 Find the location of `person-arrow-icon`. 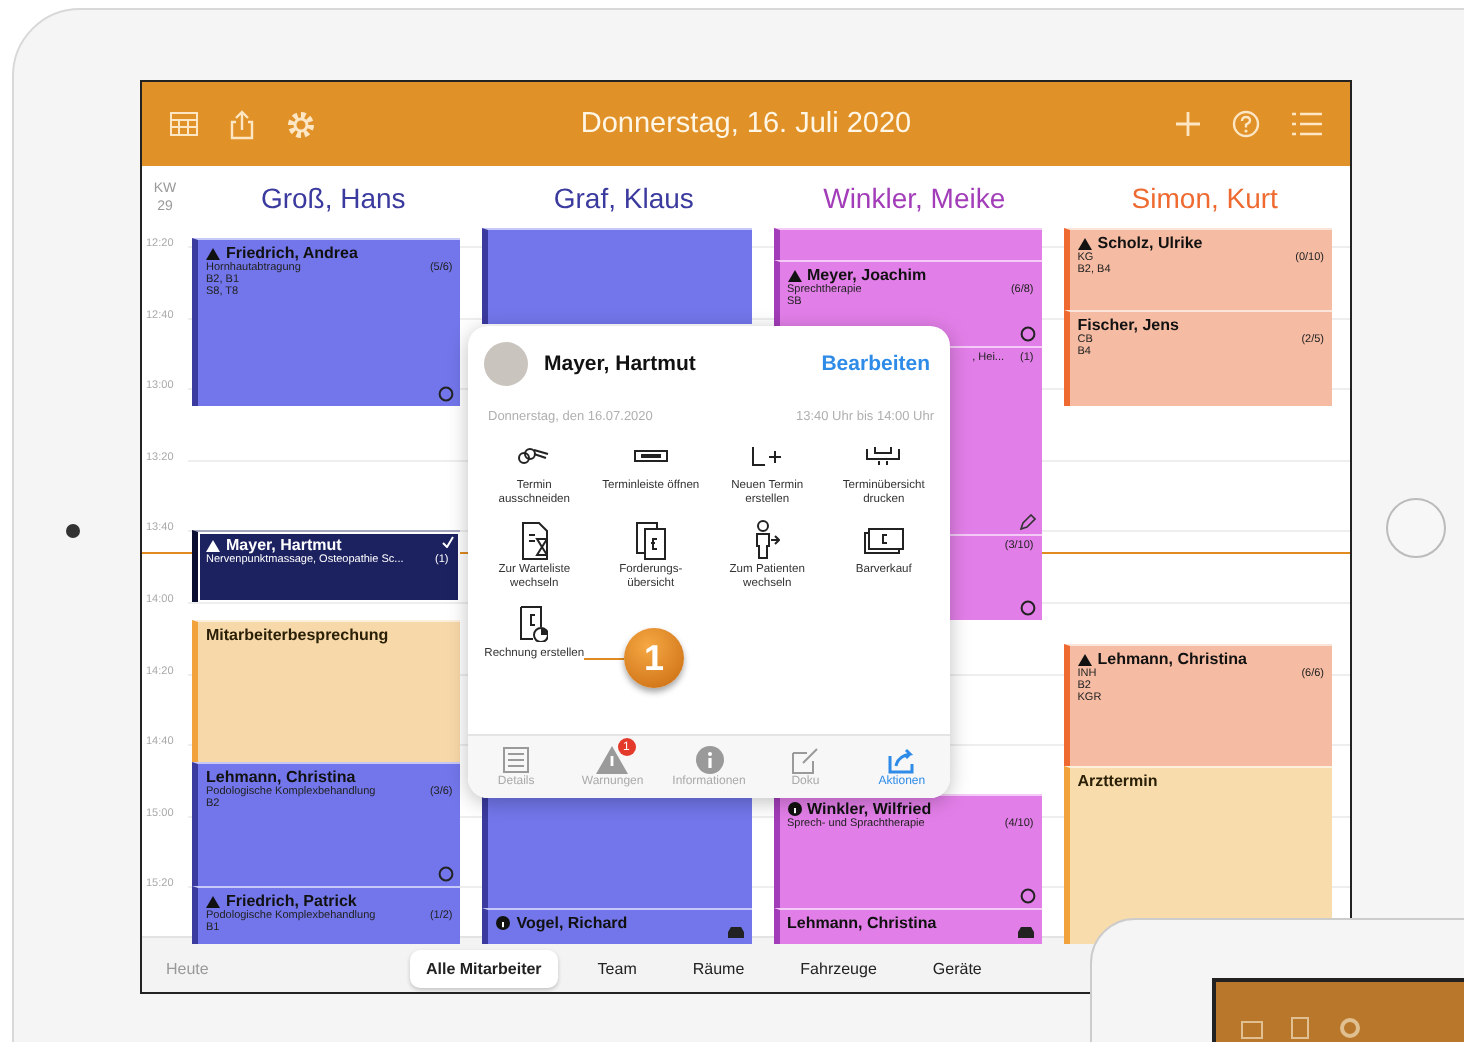

person-arrow-icon is located at coordinates (767, 540).